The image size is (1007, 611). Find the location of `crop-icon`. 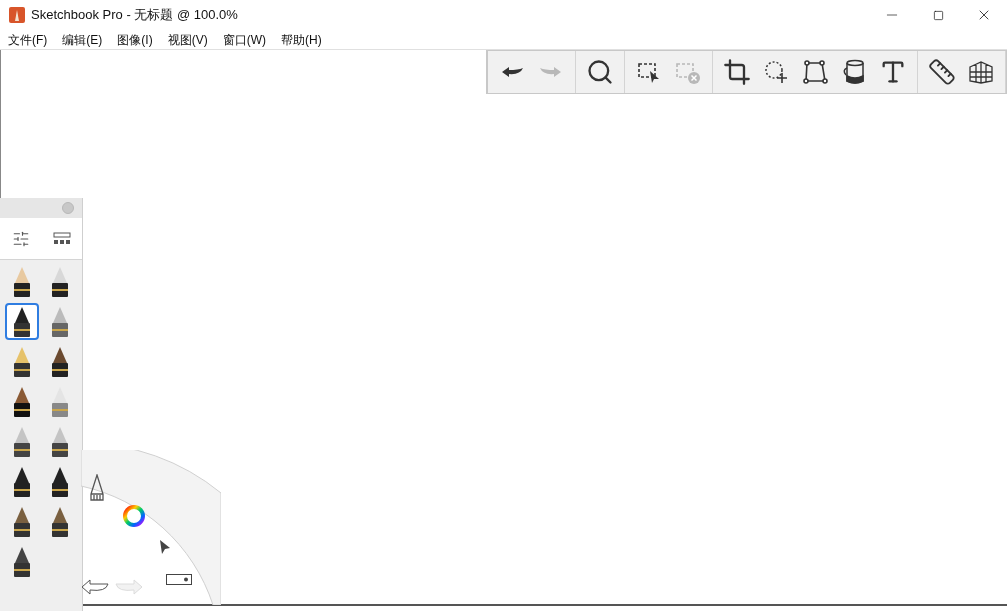

crop-icon is located at coordinates (737, 72).